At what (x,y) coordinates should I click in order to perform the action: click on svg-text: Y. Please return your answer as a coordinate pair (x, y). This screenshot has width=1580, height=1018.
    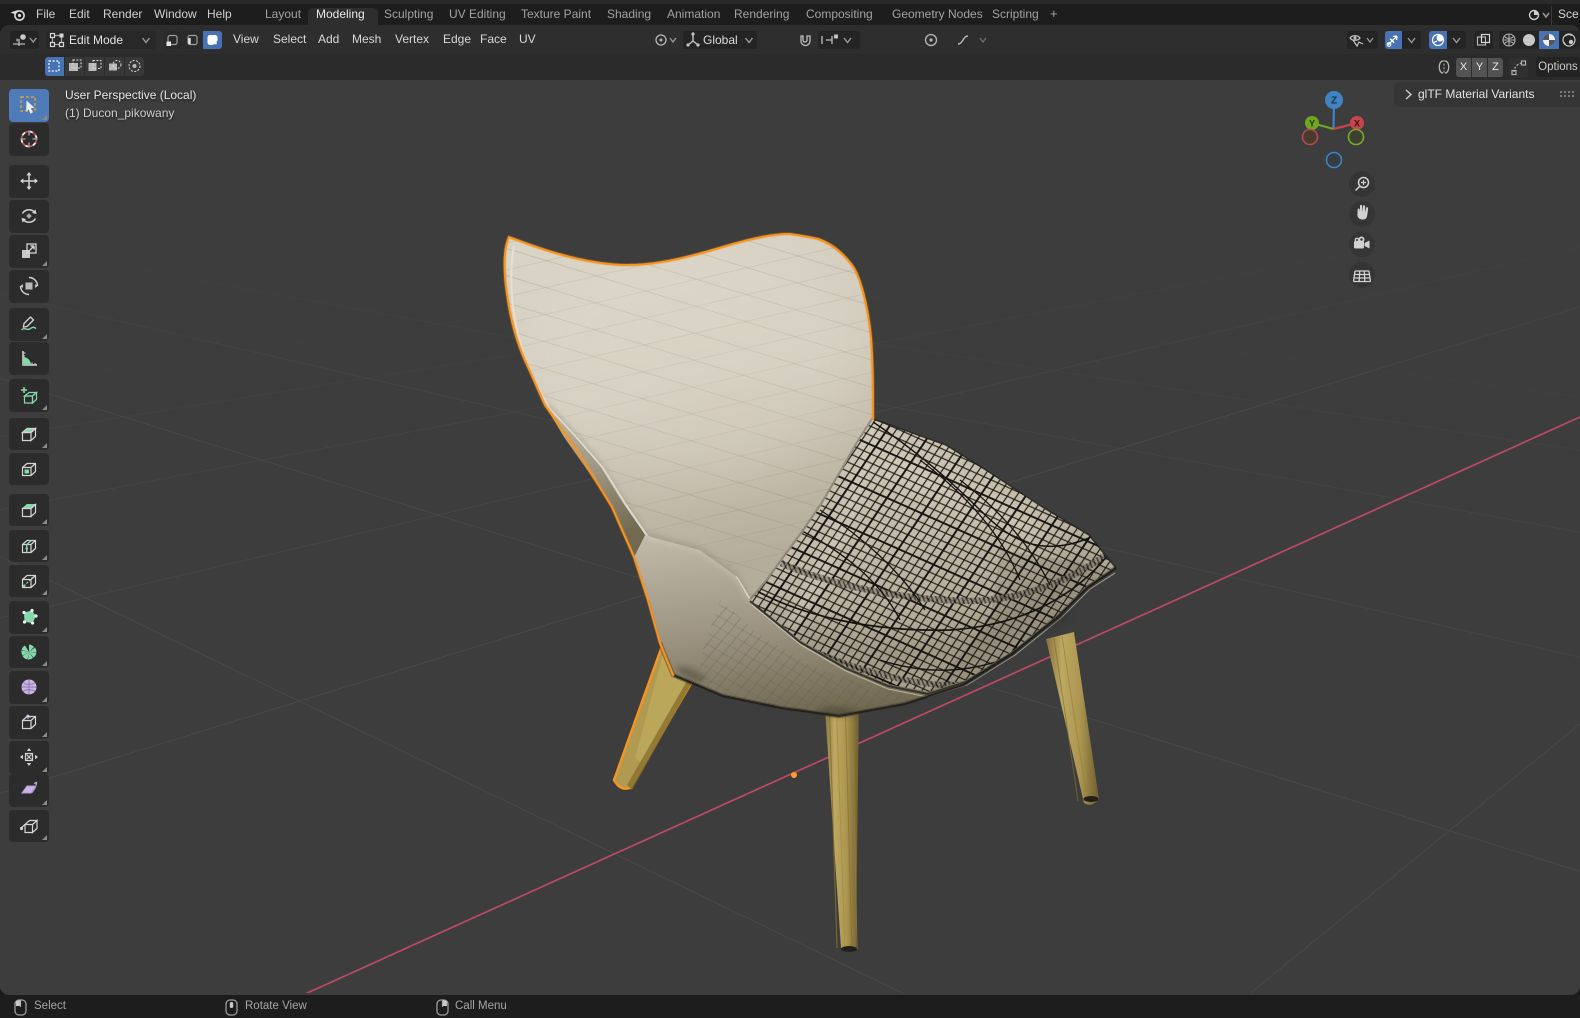
    Looking at the image, I should click on (1312, 124).